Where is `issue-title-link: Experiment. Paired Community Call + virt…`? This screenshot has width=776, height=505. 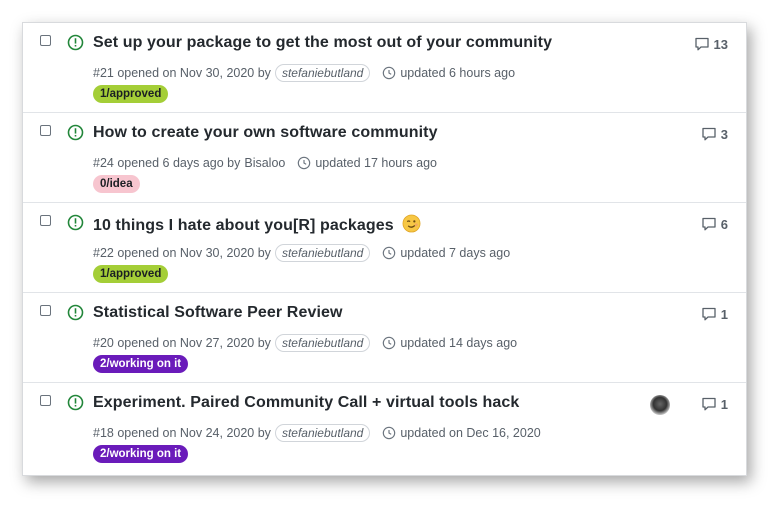
issue-title-link: Experiment. Paired Community Call + virt… is located at coordinates (306, 403).